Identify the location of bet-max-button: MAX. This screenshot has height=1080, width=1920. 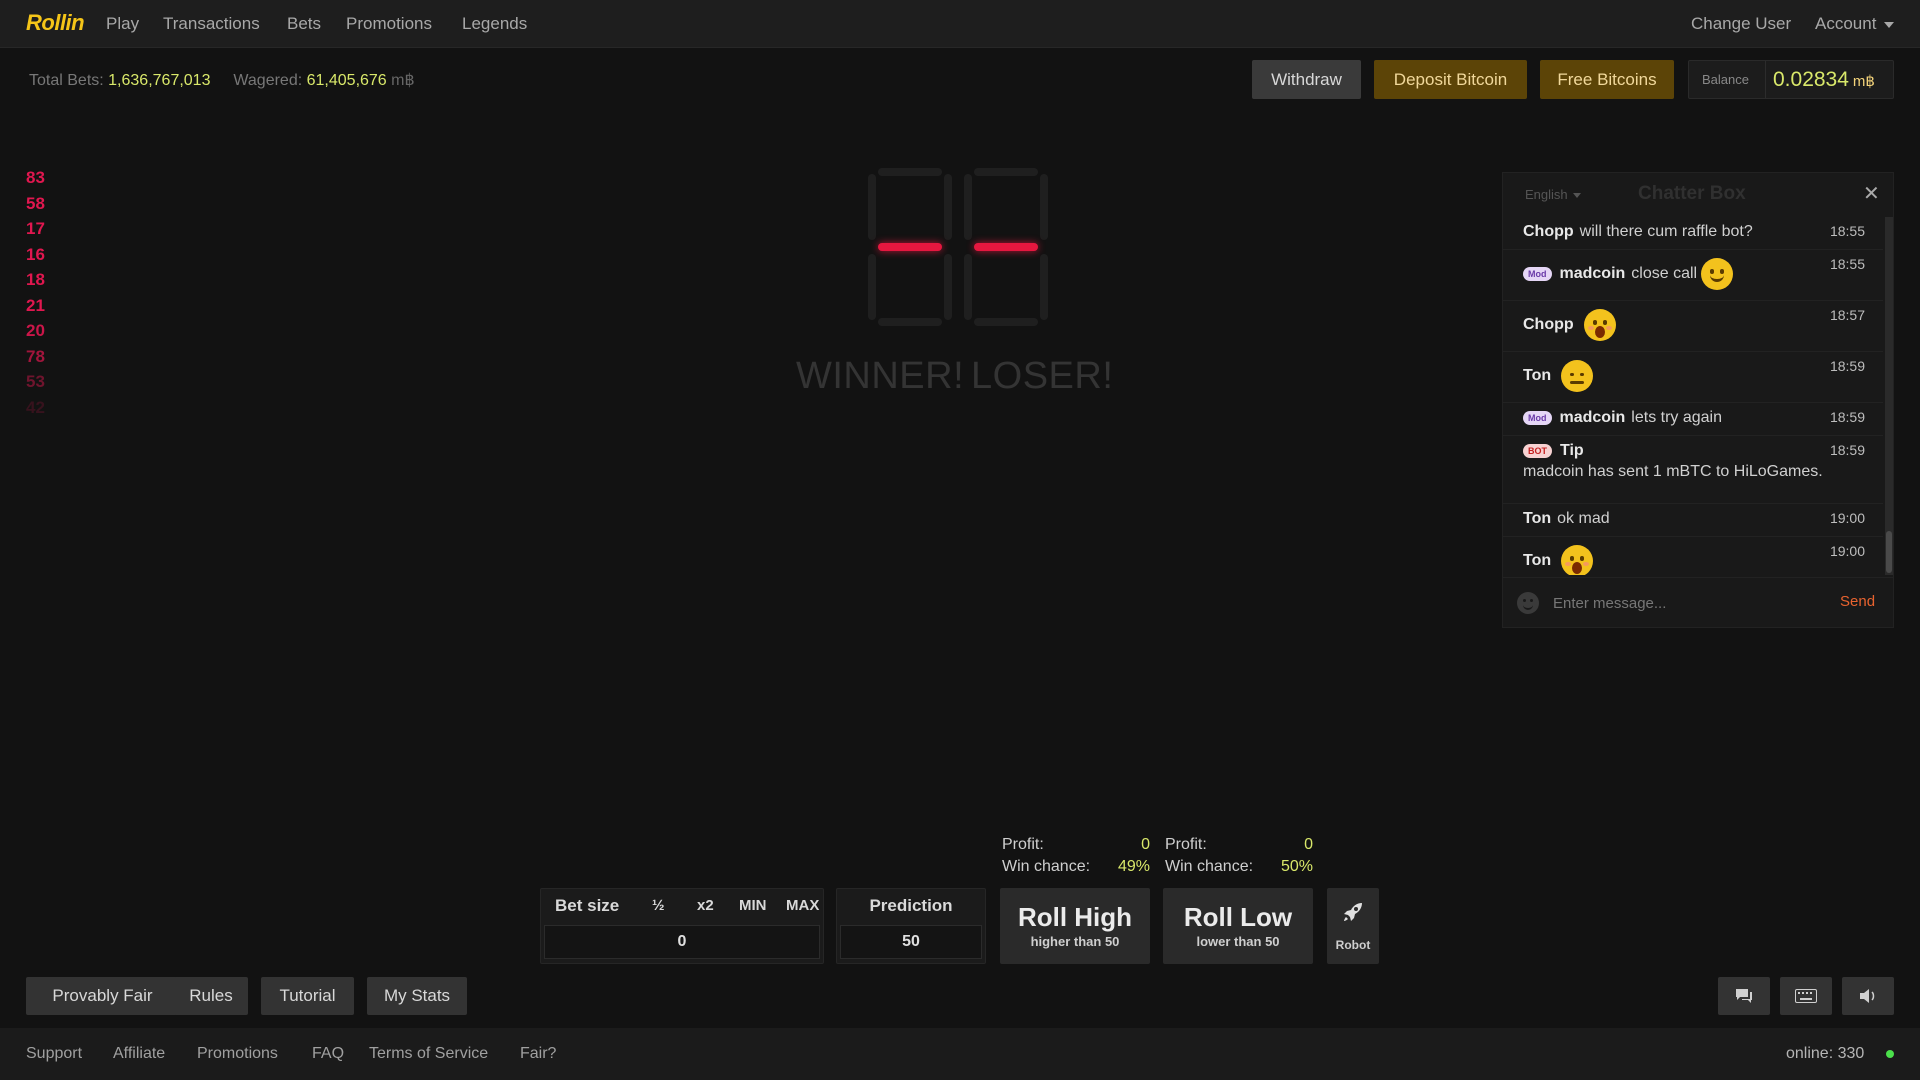
(802, 905).